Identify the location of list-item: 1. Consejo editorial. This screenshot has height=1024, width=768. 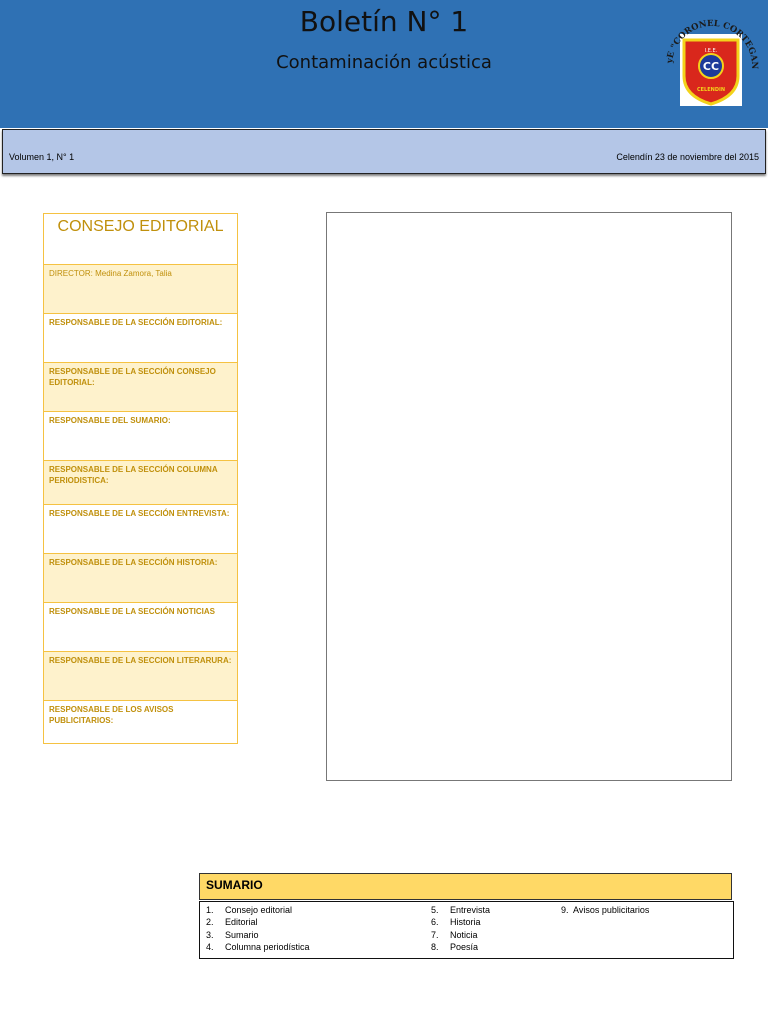
(249, 910).